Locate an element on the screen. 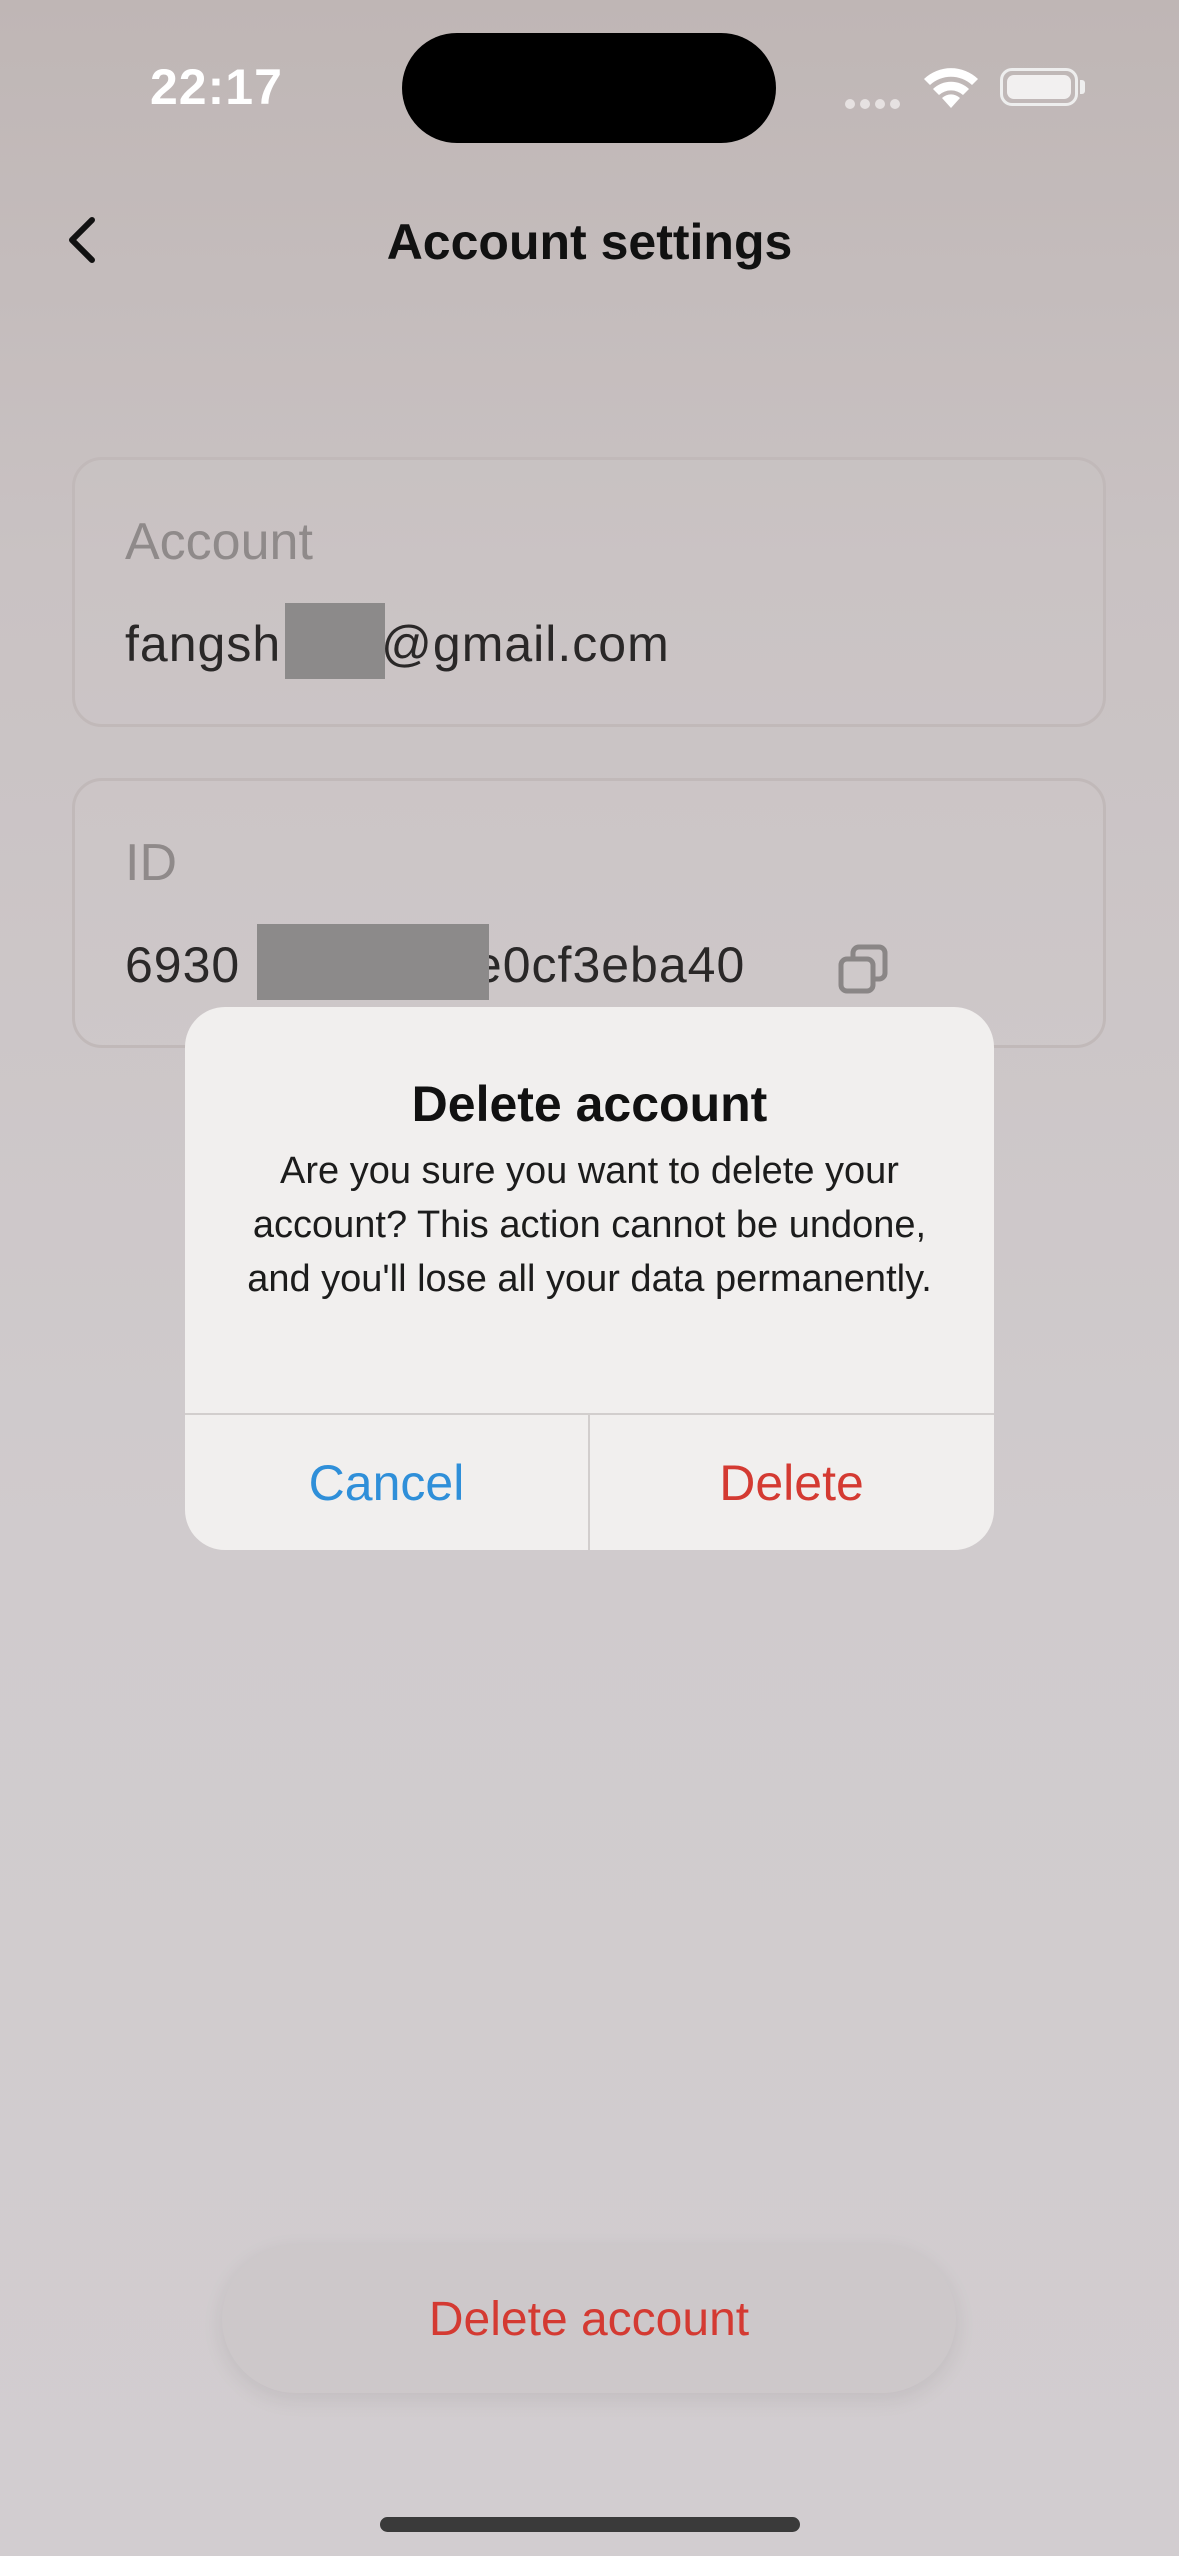  cancel-button: Cancel is located at coordinates (386, 1482).